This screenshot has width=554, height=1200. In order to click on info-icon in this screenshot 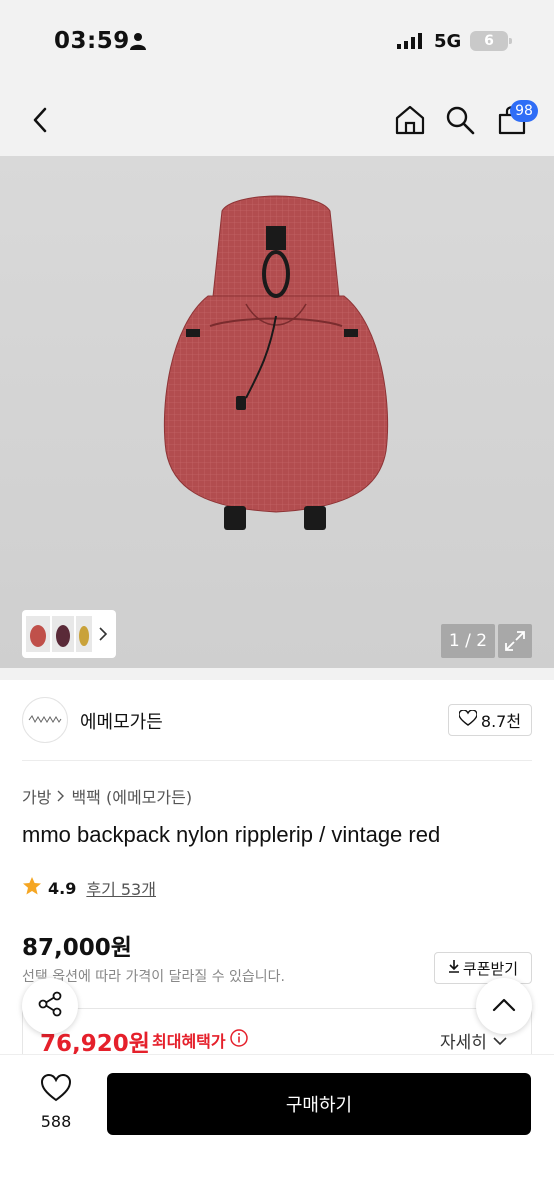, I will do `click(238, 1040)`.